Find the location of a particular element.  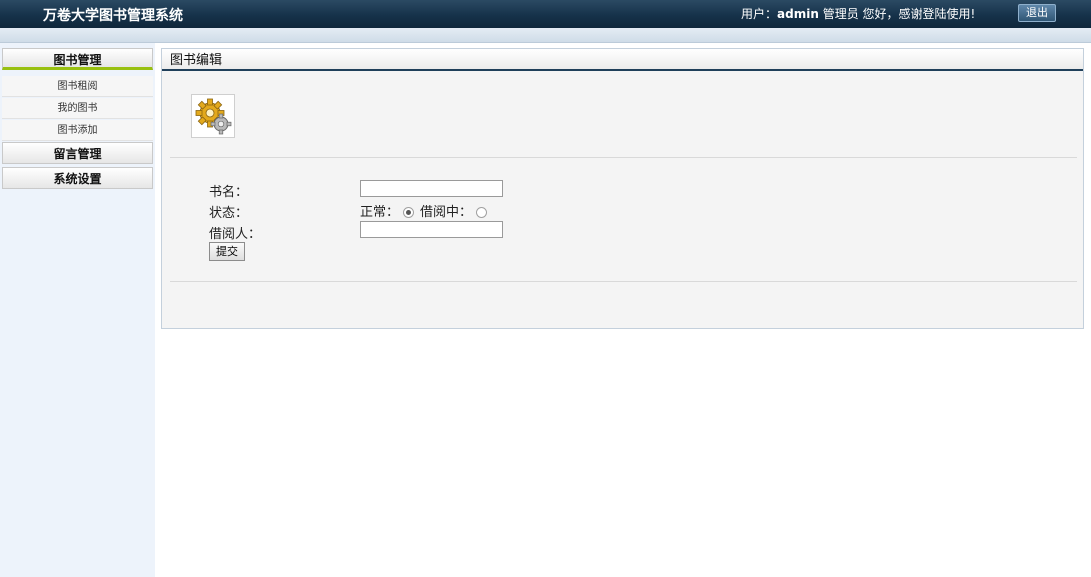

status-radio-group: 正常： 借阅中： is located at coordinates (426, 210).